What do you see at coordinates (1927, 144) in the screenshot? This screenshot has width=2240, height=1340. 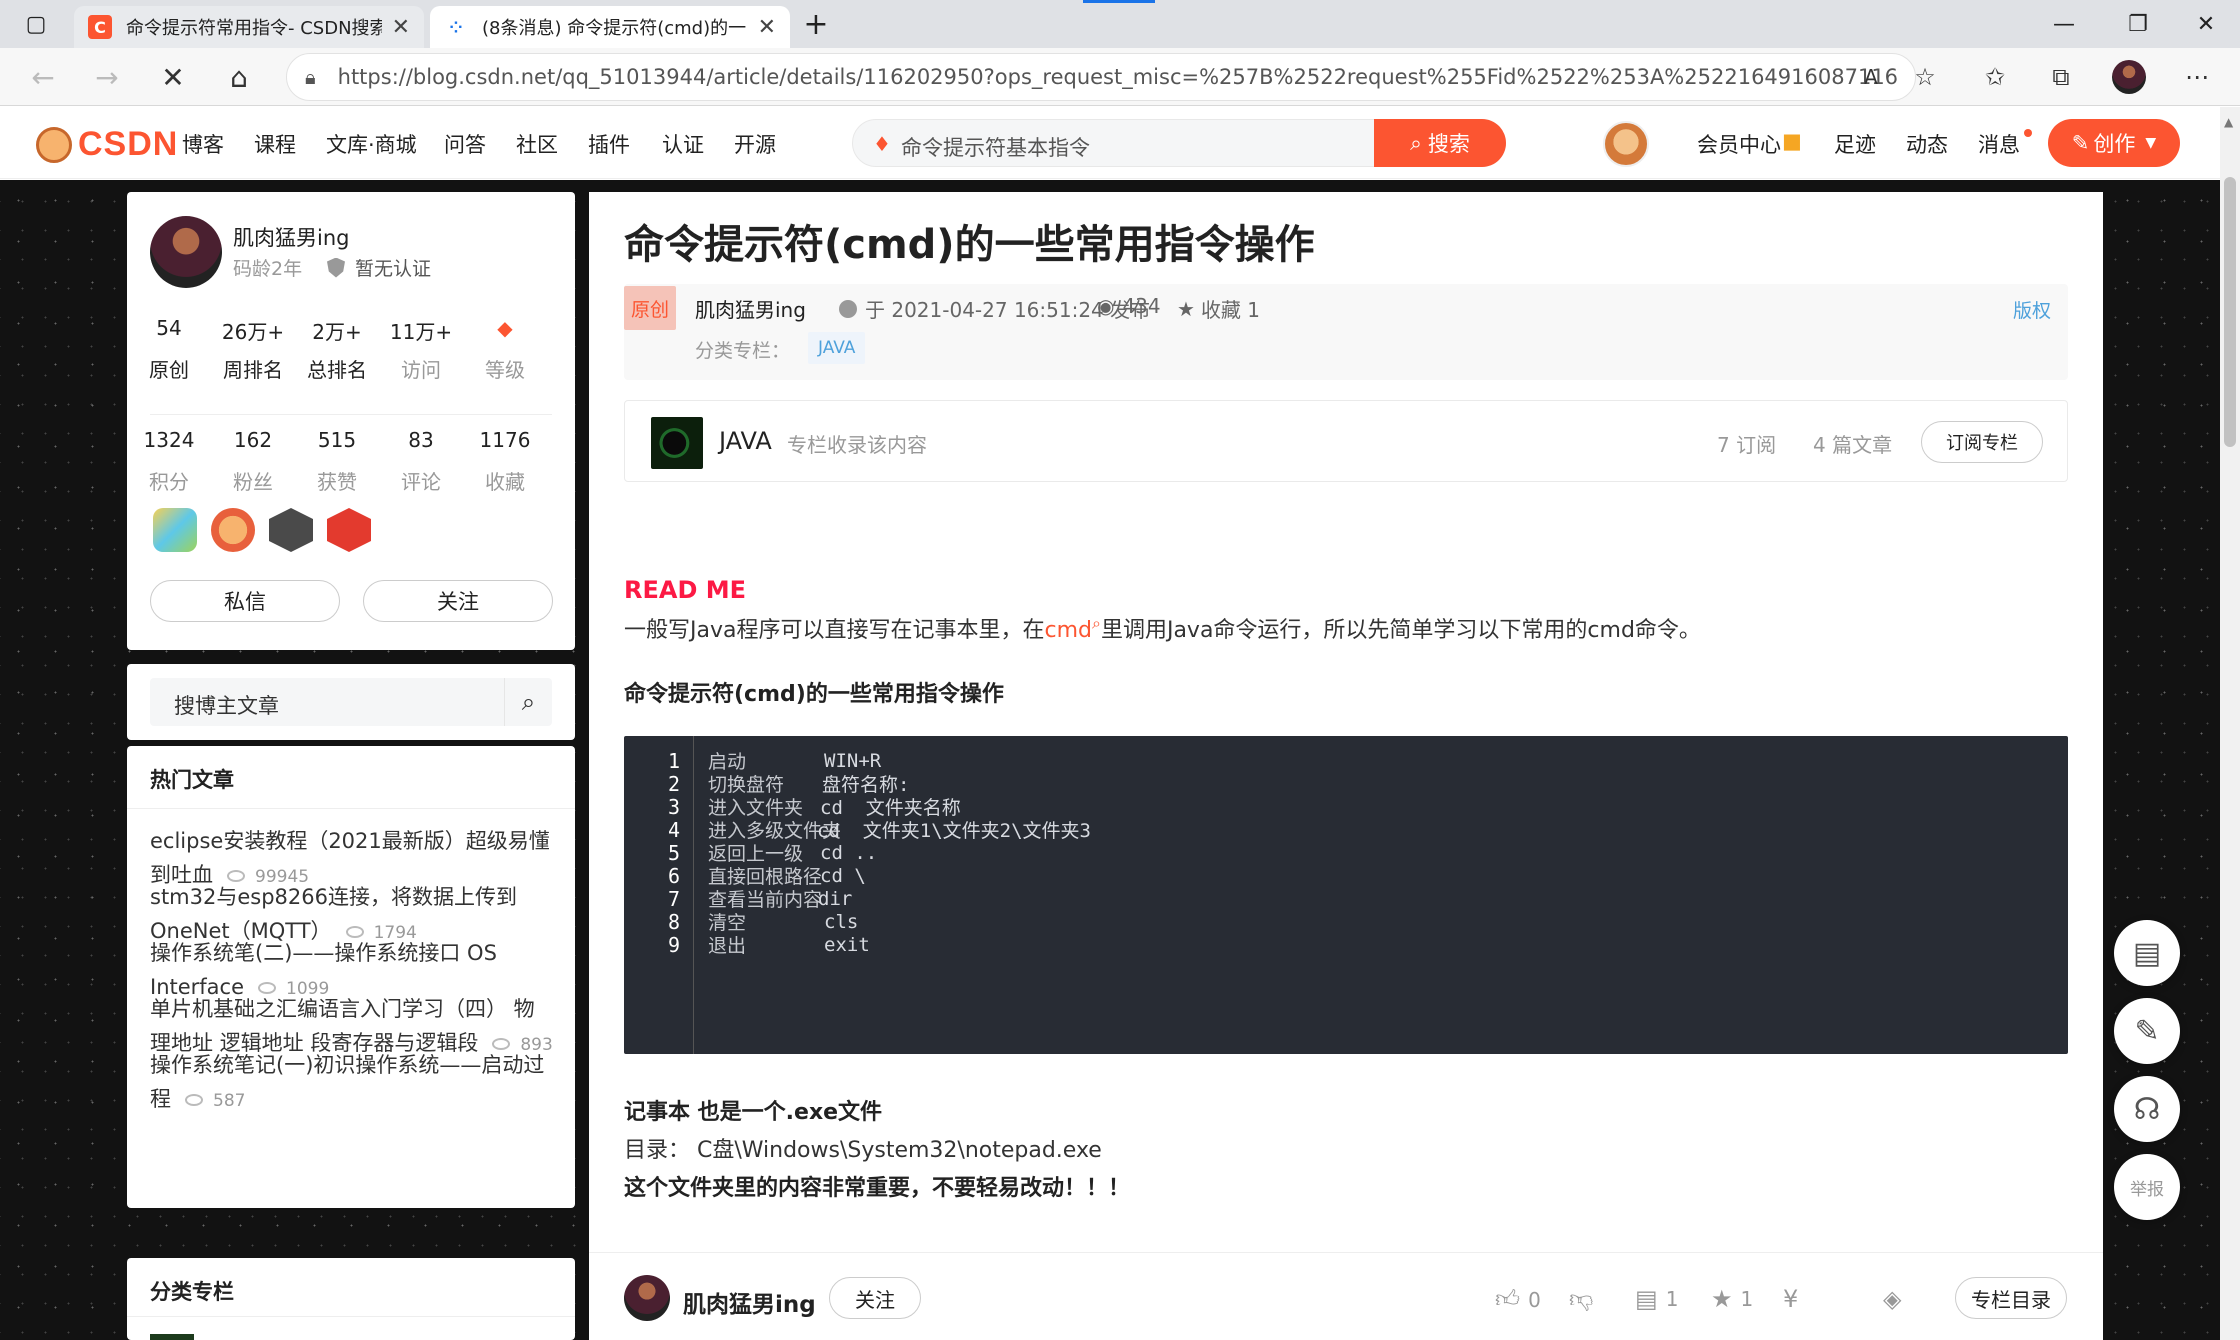 I see `activity-link: 动态` at bounding box center [1927, 144].